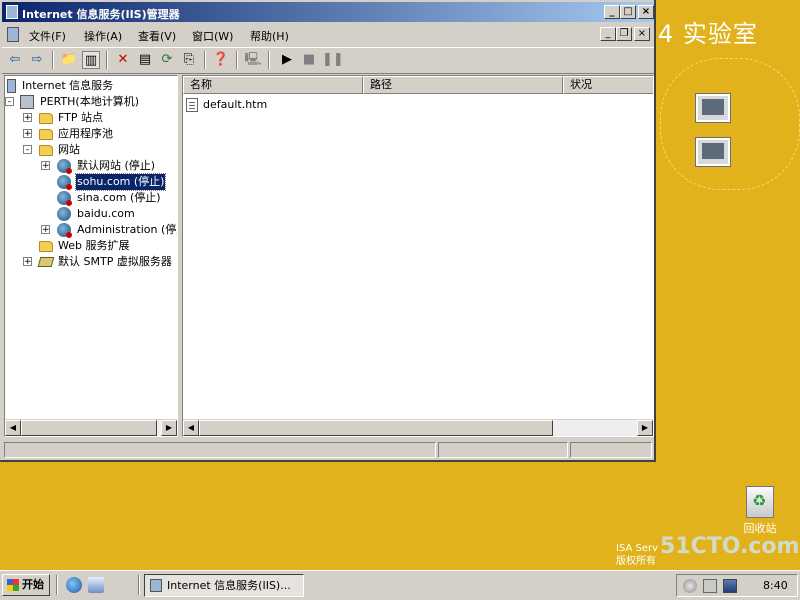 This screenshot has width=800, height=600. I want to click on menu-bar: 文件(F) 操作(A) 查看(V) 窗口(W) 帮助(H) _ ❐ ×, so click(328, 35).